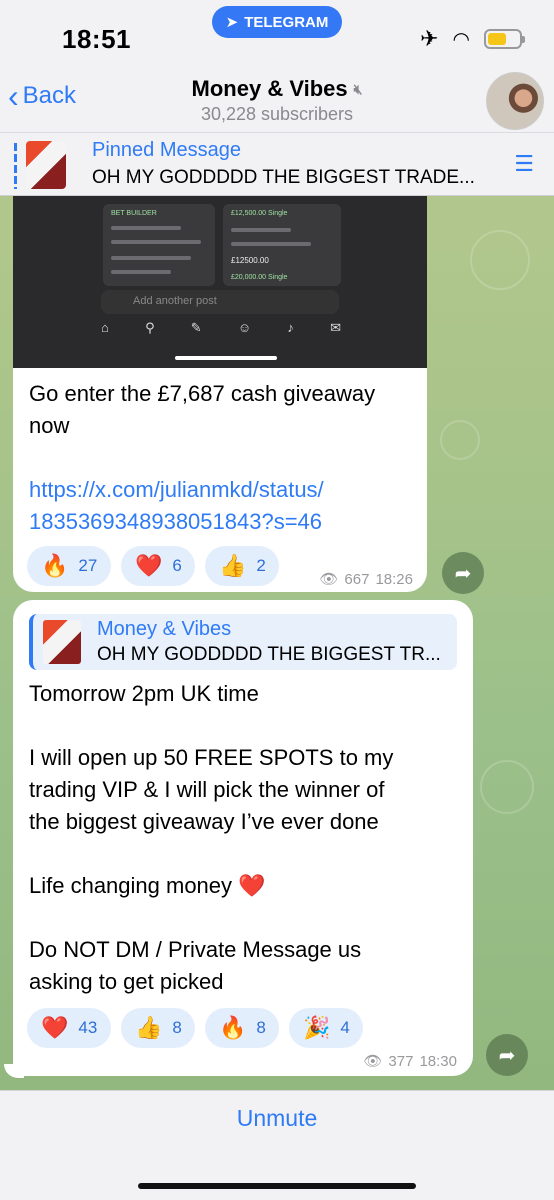 The image size is (554, 1200). I want to click on view-count: 667, so click(357, 579).